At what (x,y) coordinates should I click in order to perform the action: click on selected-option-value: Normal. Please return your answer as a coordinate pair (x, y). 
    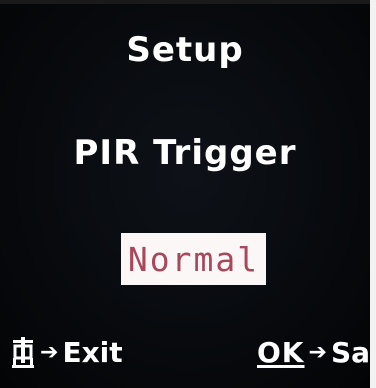
    Looking at the image, I should click on (193, 259).